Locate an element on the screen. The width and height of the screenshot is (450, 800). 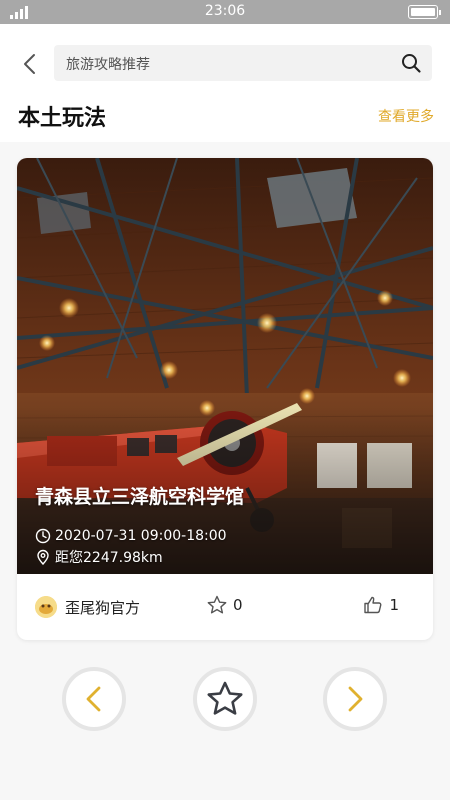
opening-hours-text: 2020-07-31 09:00-18:00 is located at coordinates (141, 536).